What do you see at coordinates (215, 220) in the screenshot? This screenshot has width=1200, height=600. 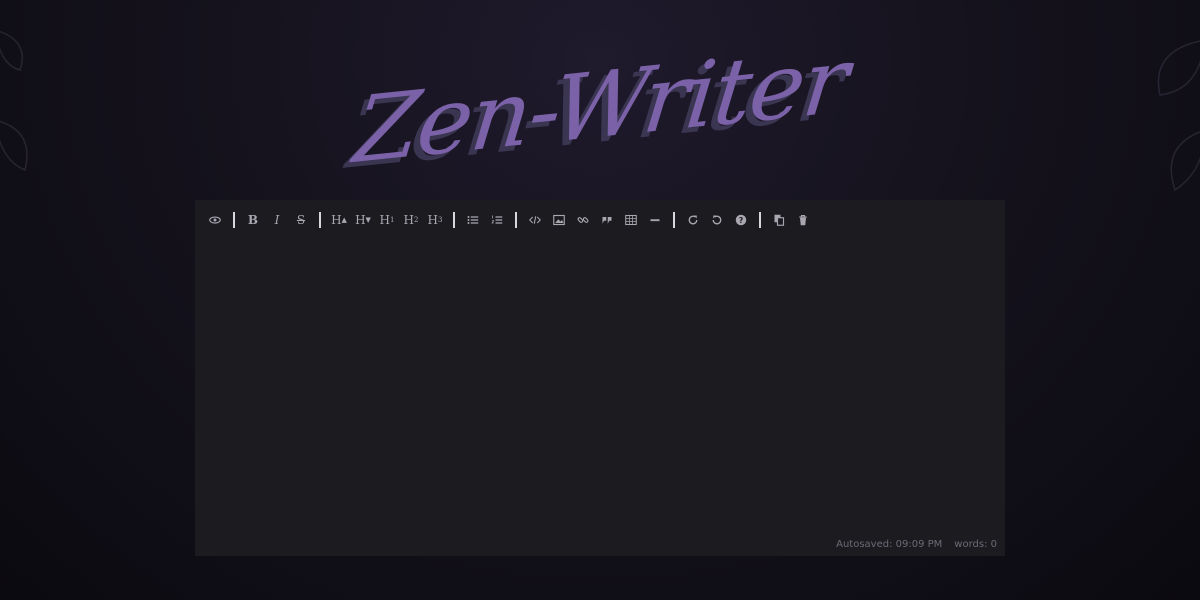 I see `preview-eye-icon` at bounding box center [215, 220].